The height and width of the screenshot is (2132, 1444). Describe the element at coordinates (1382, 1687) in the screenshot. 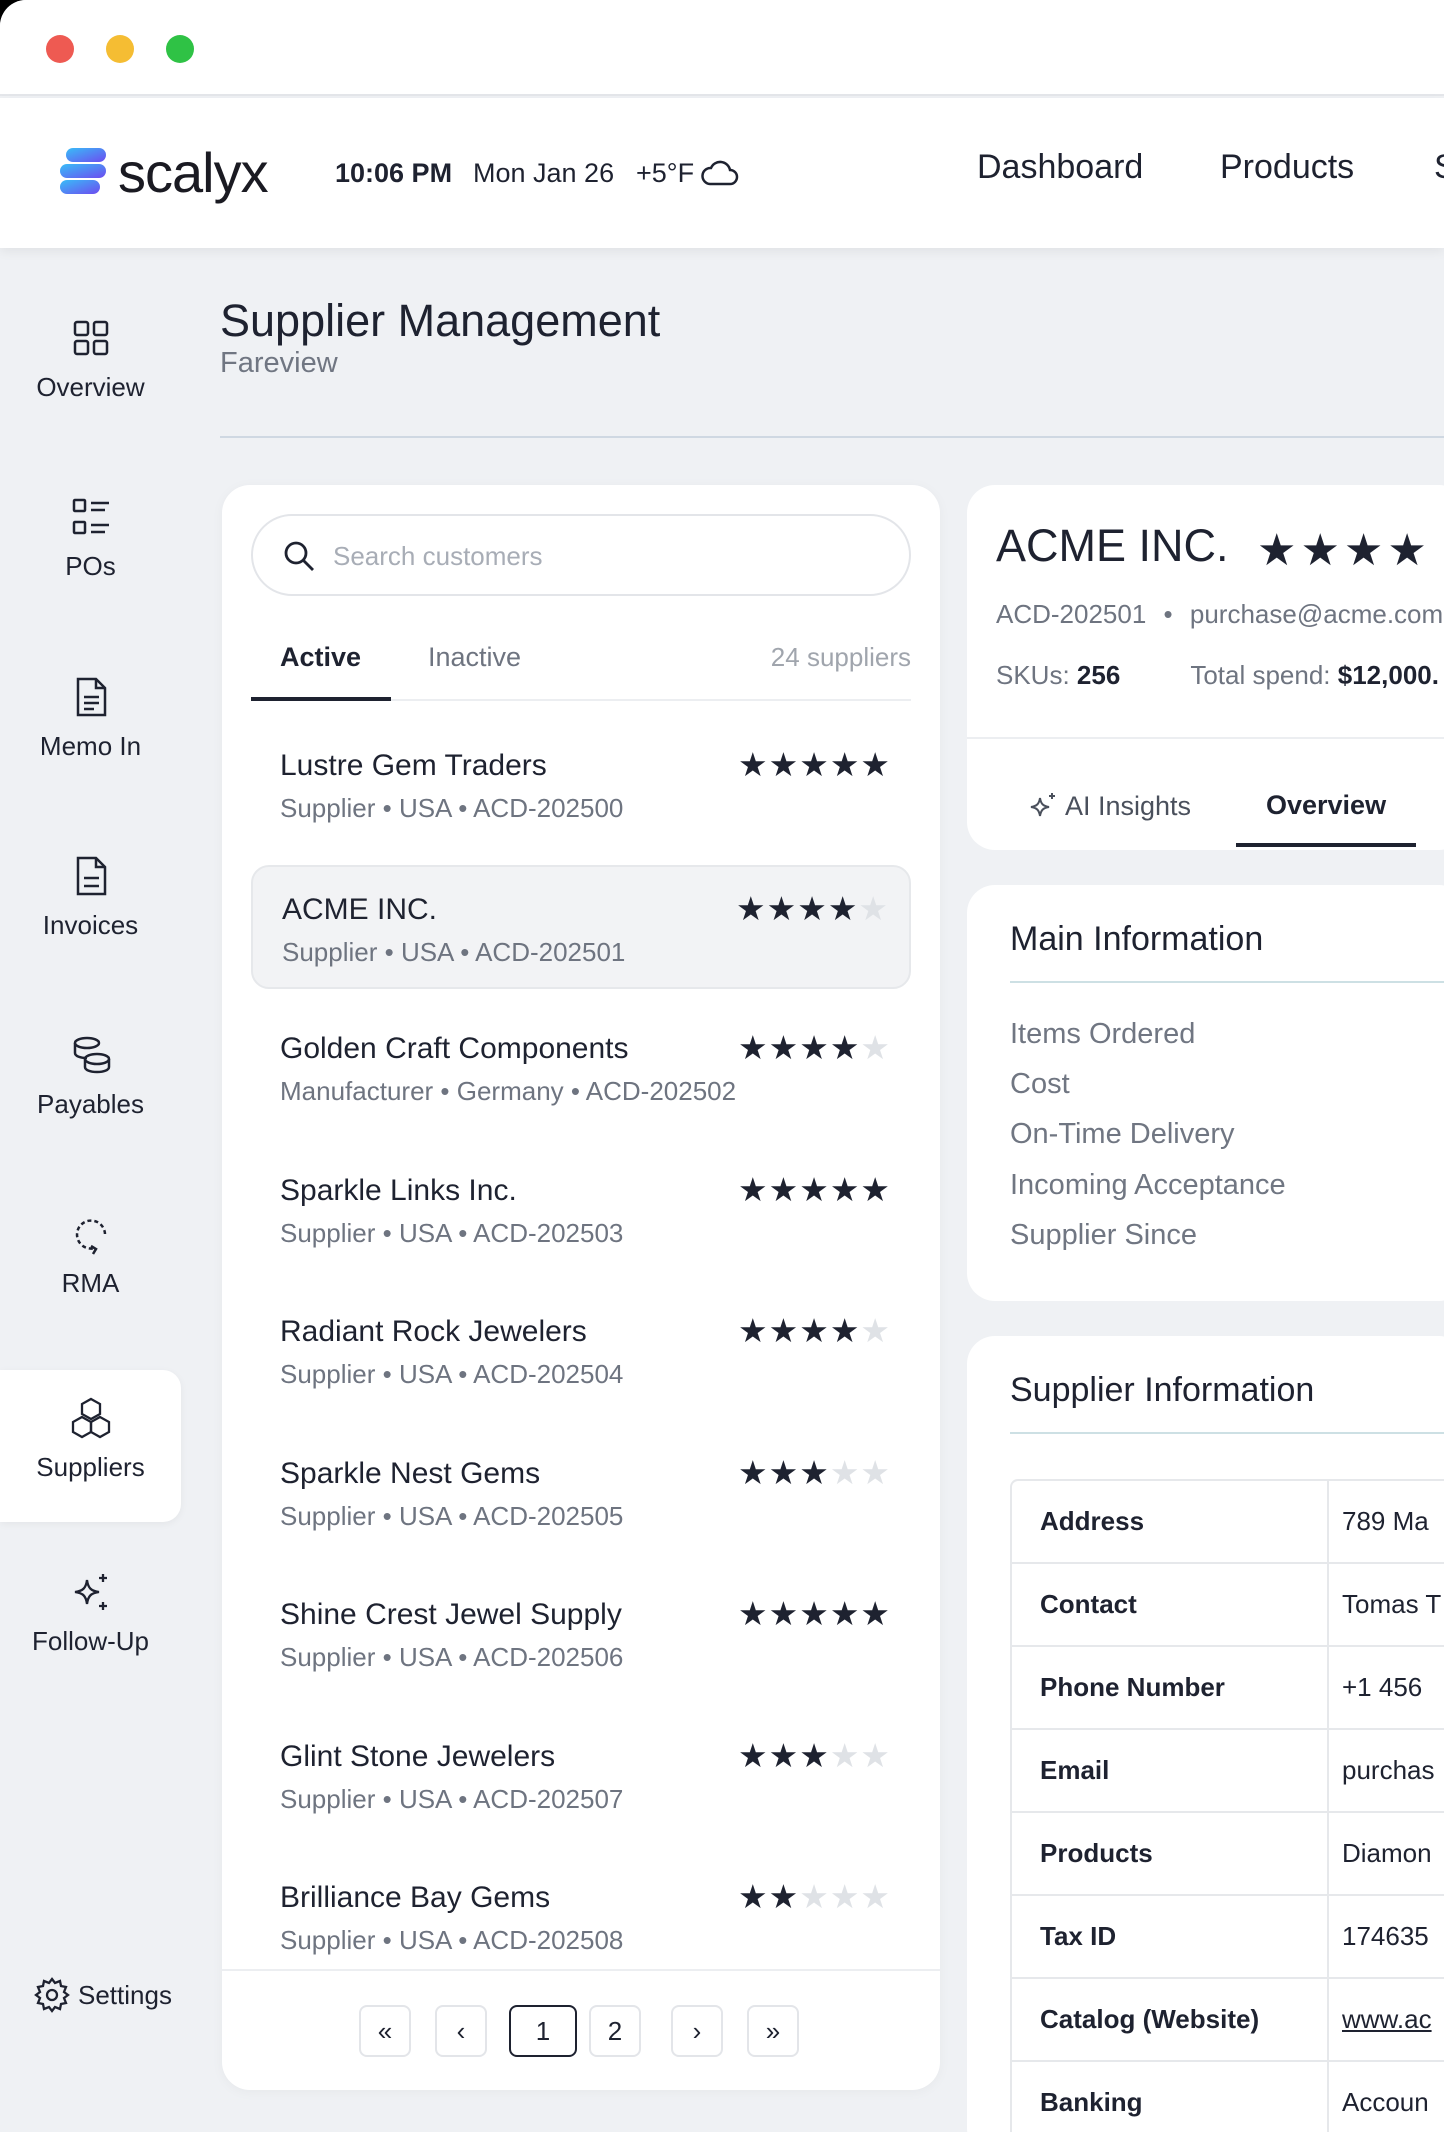

I see `table-value: +1 456` at that location.